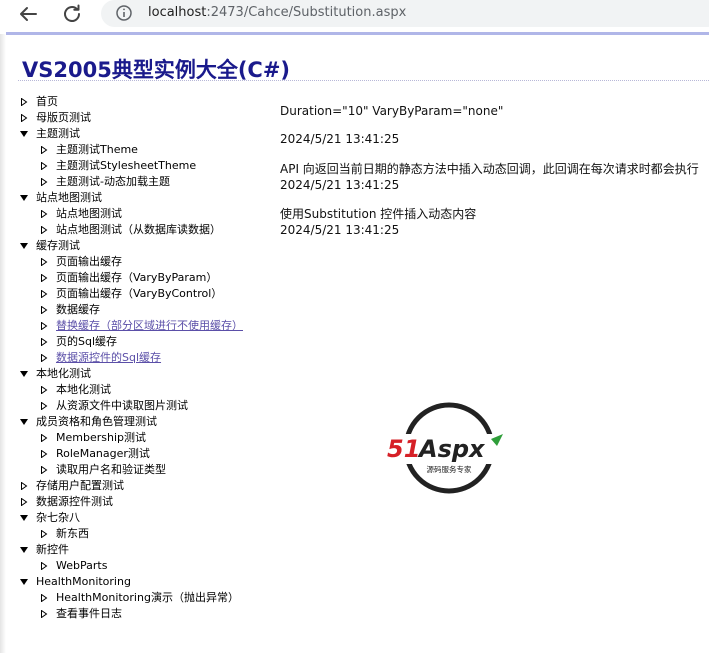  Describe the element at coordinates (78, 309) in the screenshot. I see `tree-node-label: 数据缓存` at that location.